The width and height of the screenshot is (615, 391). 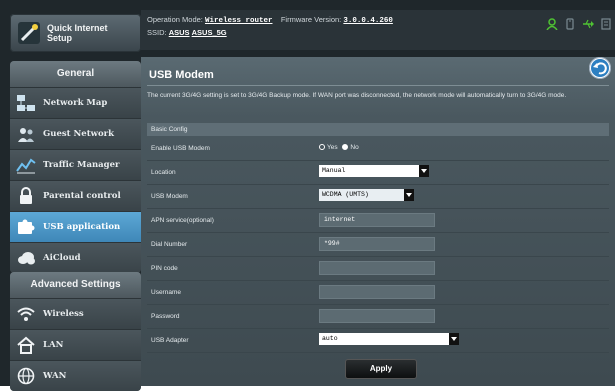 I want to click on sidebar-item-label: Network Map, so click(x=75, y=103).